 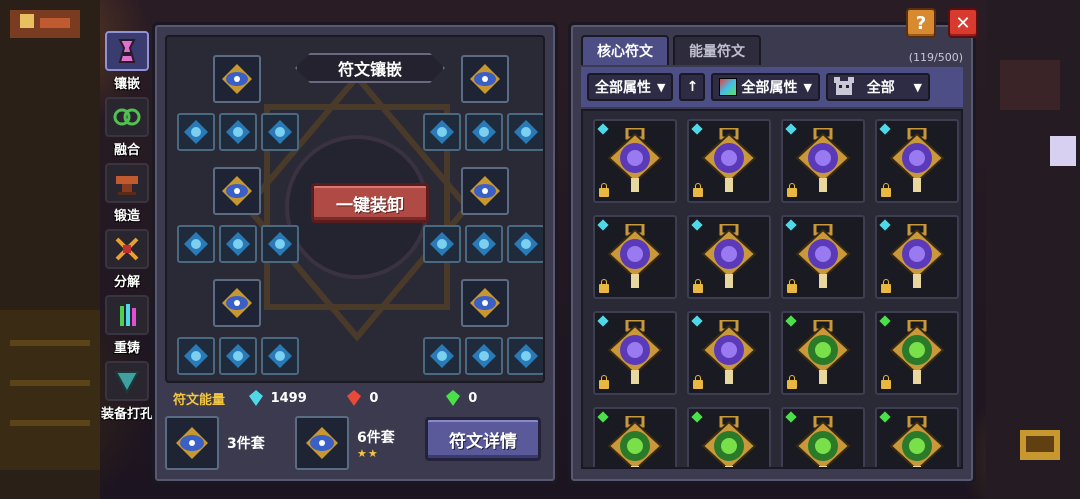 I want to click on side-tab-drill: 装备打孔, so click(x=127, y=390).